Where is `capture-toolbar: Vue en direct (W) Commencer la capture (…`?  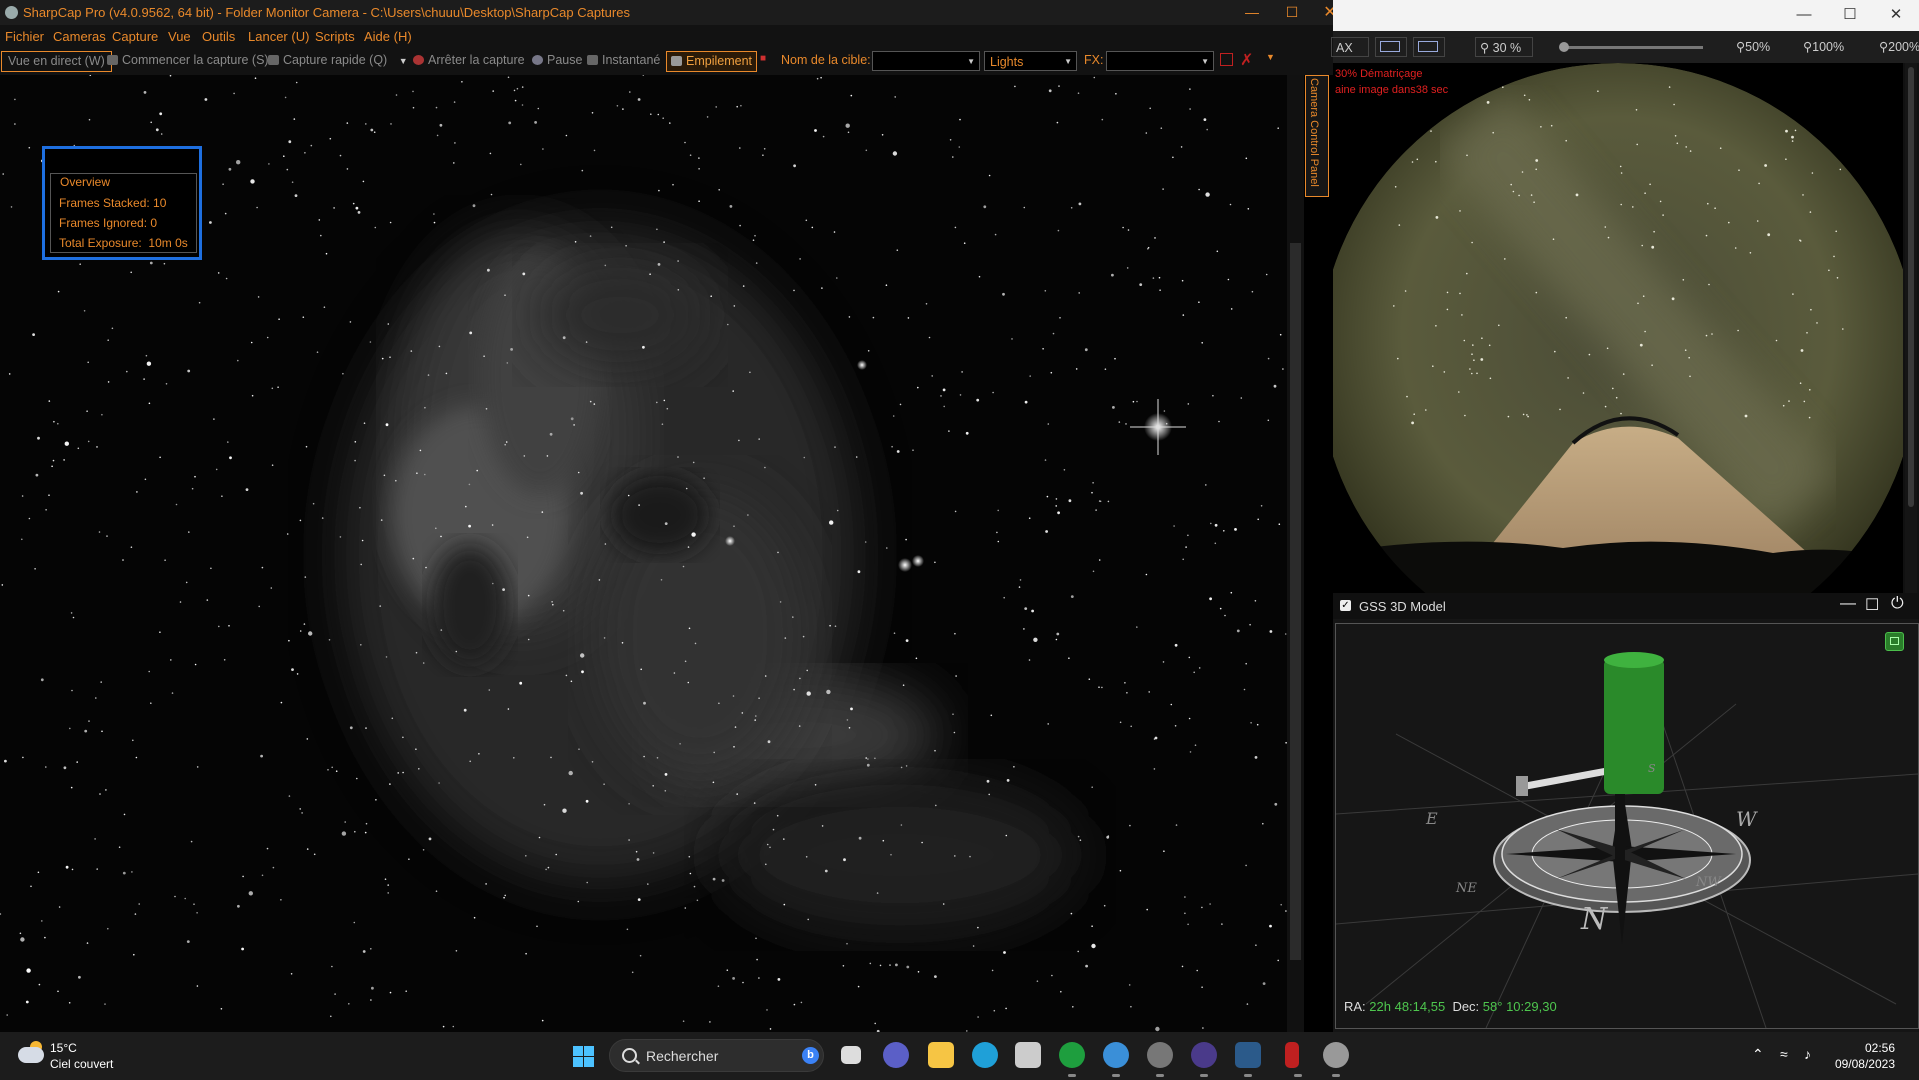 capture-toolbar: Vue en direct (W) Commencer la capture (… is located at coordinates (667, 61).